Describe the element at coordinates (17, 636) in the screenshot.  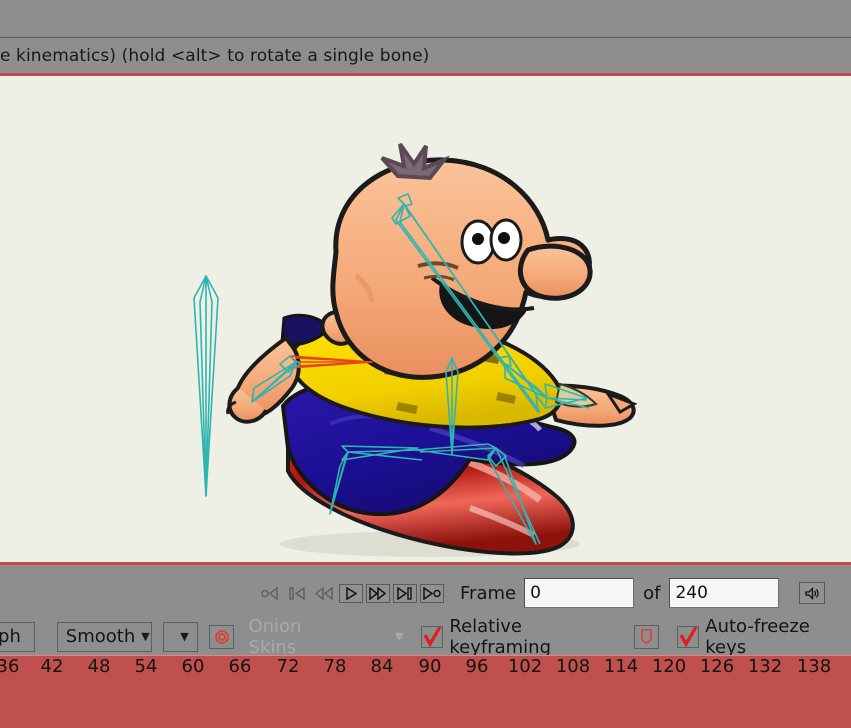
I see `graph-button: aph` at that location.